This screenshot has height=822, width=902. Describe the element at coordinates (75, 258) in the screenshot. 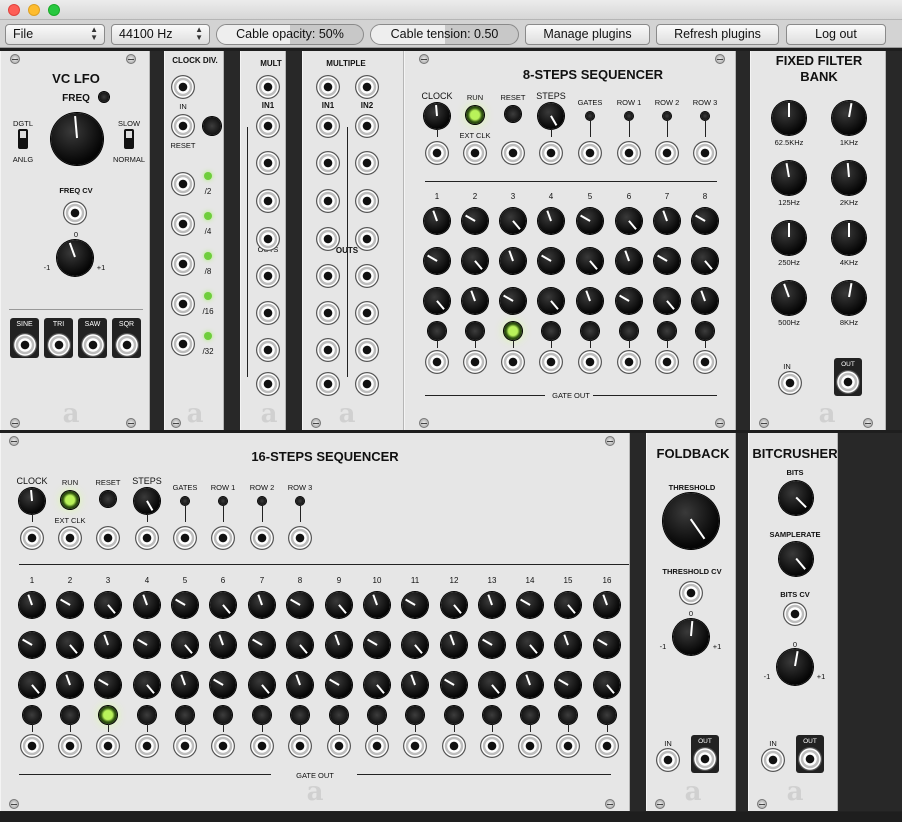

I see `freq-cv-attenuator-knob` at that location.